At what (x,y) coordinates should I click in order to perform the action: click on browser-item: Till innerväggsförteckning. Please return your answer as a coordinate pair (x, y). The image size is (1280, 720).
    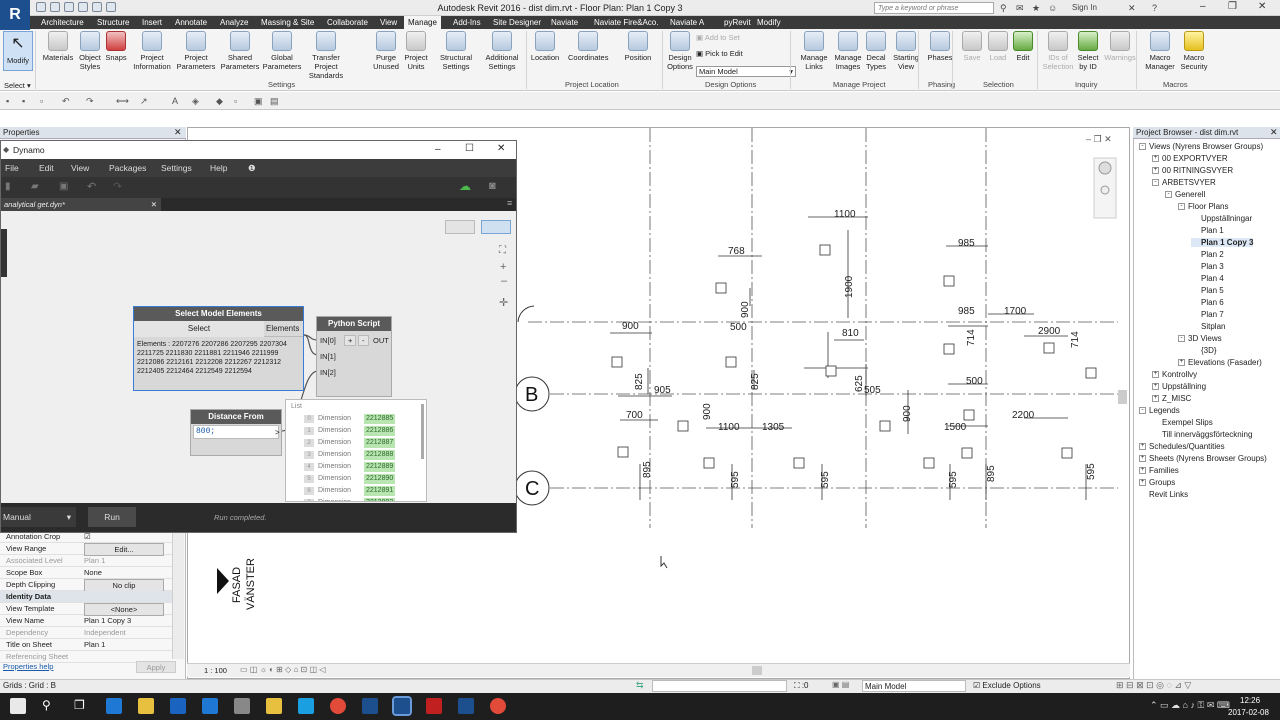
    Looking at the image, I should click on (1202, 434).